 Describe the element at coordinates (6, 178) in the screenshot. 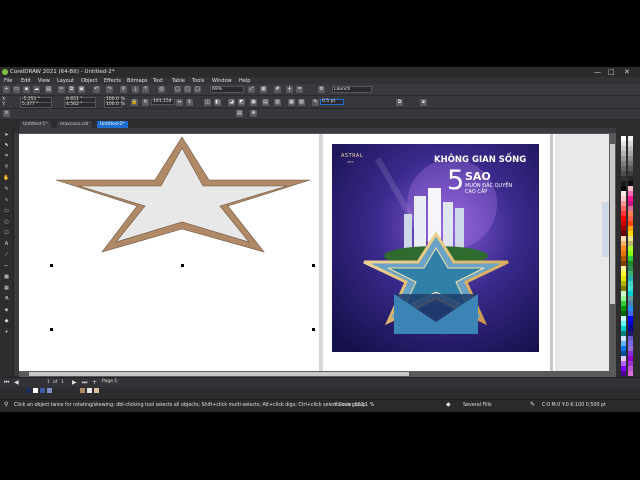

I see `pan-tool-icon: ✋` at that location.